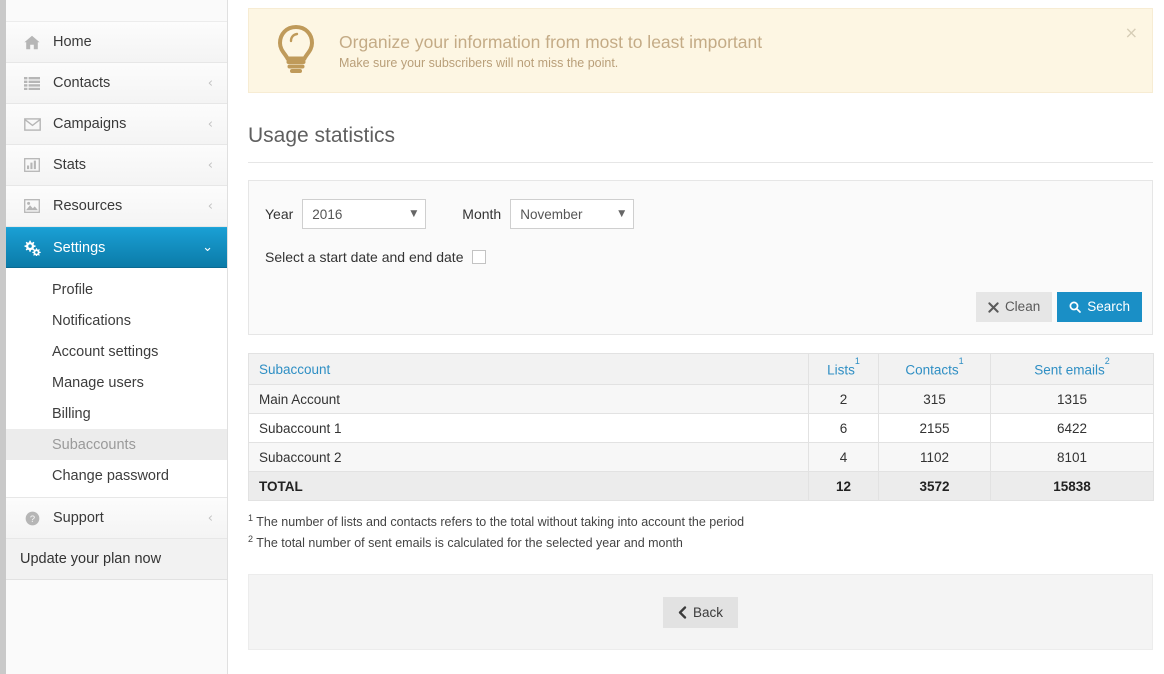  Describe the element at coordinates (843, 486) in the screenshot. I see `table-cell-lists: 12` at that location.